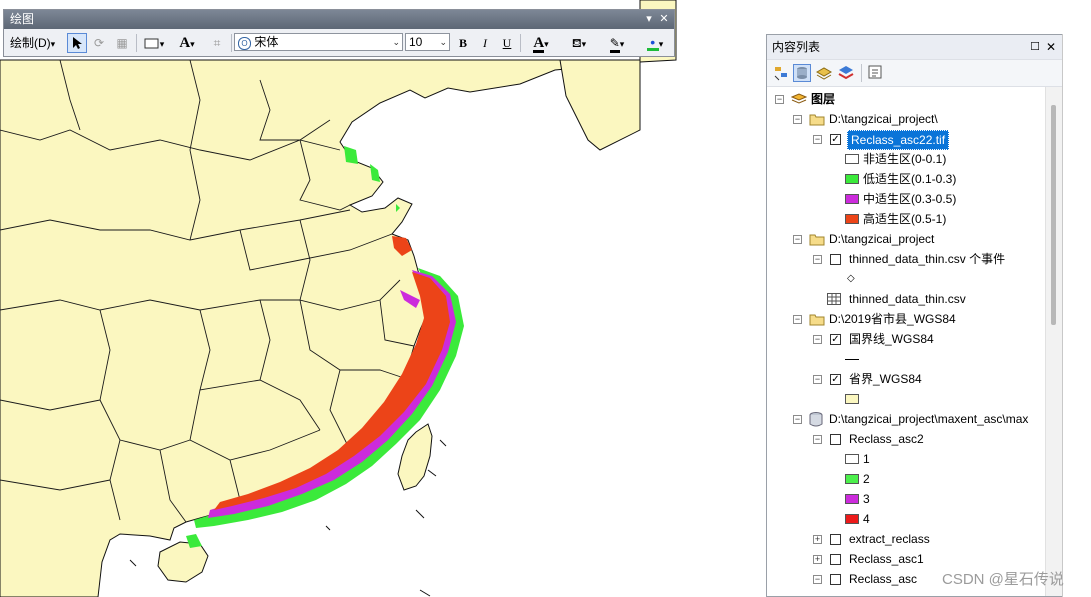 The height and width of the screenshot is (597, 1091). I want to click on auto-hide-icon: ☐, so click(1035, 47).